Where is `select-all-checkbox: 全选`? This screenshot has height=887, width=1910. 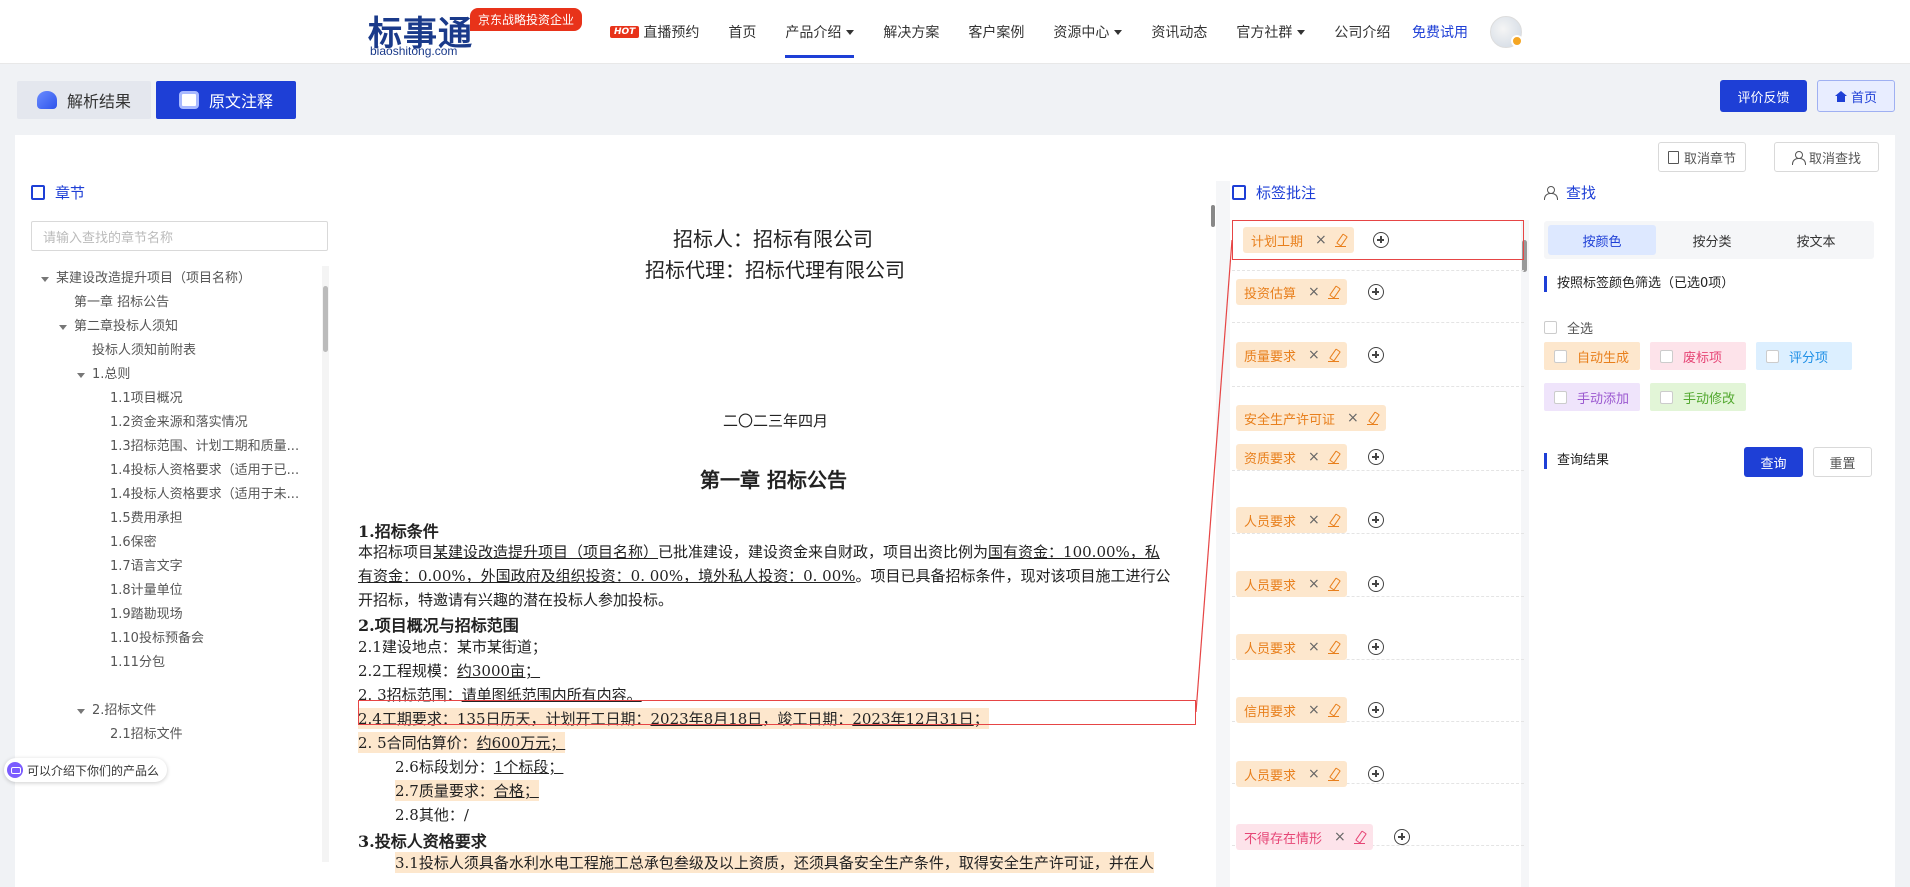
select-all-checkbox: 全选 is located at coordinates (1568, 327).